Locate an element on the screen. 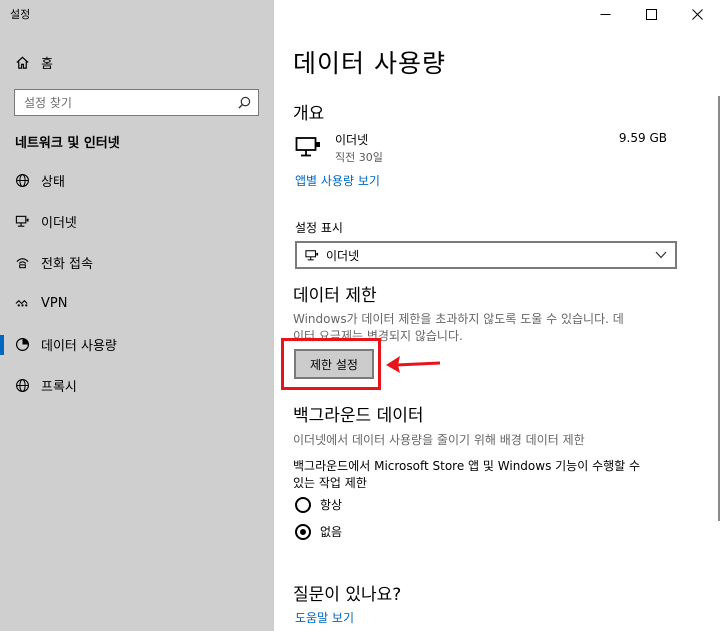 The height and width of the screenshot is (631, 720). settings-display-label: 설정 표시 is located at coordinates (319, 228).